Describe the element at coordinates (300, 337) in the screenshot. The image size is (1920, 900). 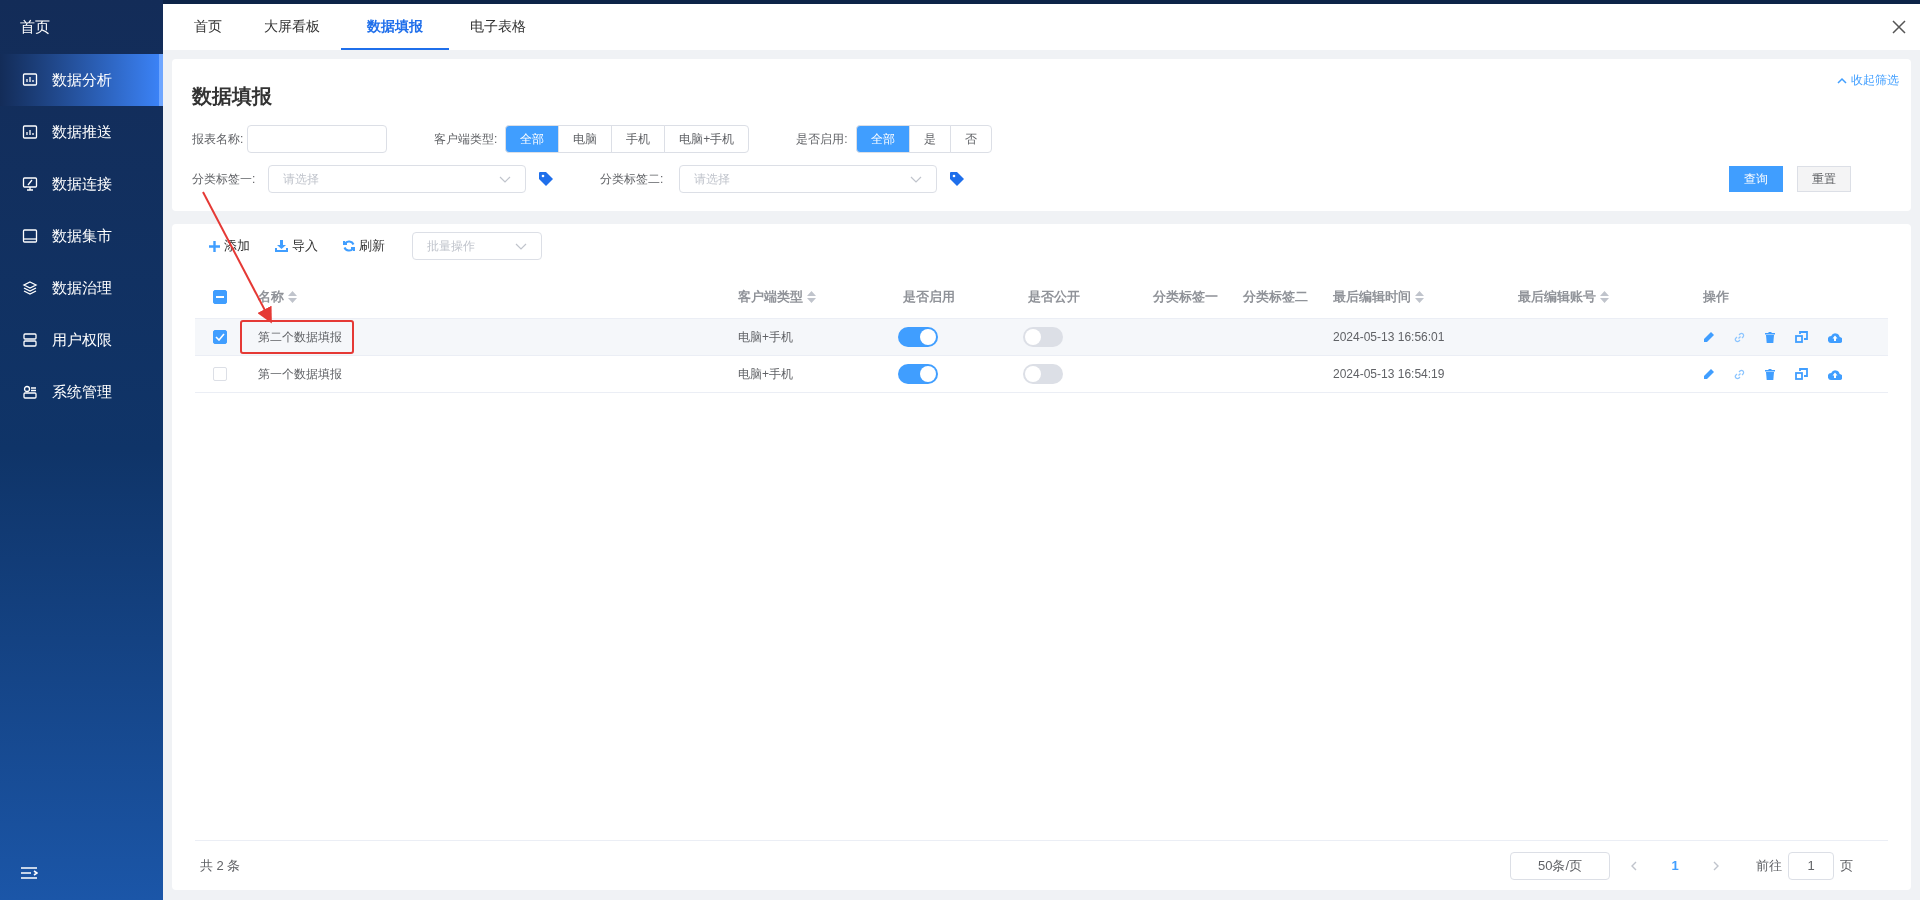
I see `table-cell-text: 第二个数据填报` at that location.